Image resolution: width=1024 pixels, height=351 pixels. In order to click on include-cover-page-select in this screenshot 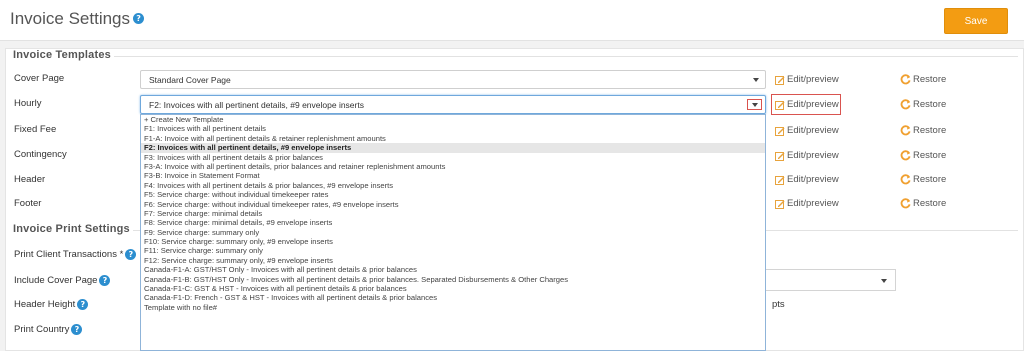, I will do `click(831, 280)`.